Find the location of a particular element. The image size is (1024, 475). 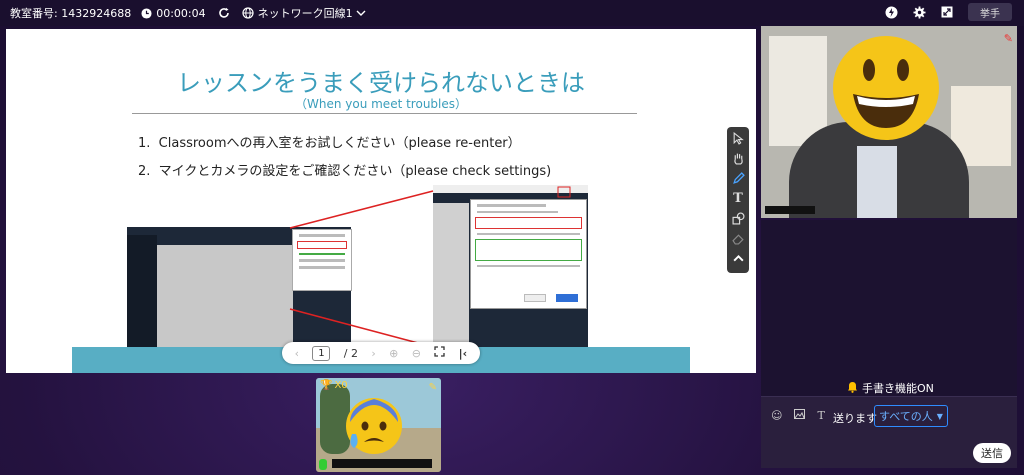

anxious-face-icon is located at coordinates (374, 426).